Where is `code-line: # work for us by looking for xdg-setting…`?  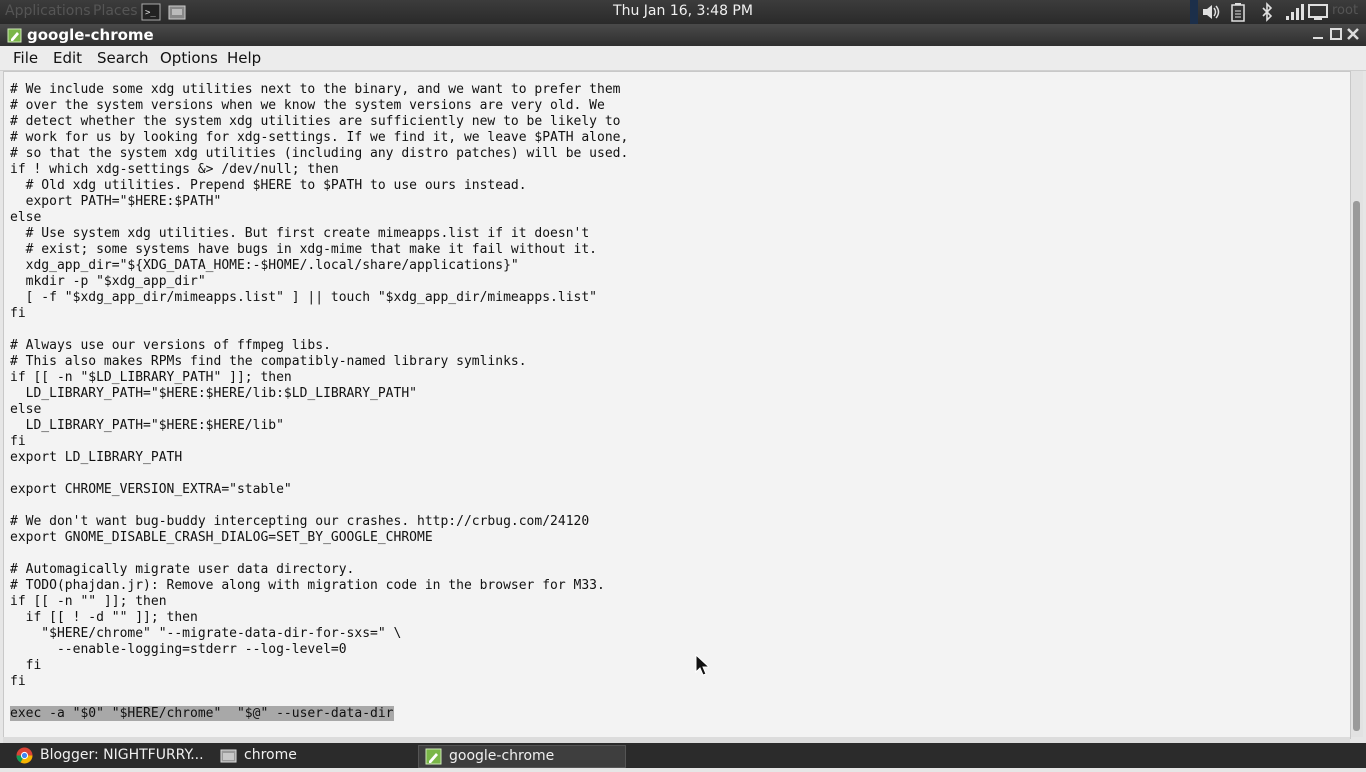 code-line: # work for us by looking for xdg-setting… is located at coordinates (319, 138).